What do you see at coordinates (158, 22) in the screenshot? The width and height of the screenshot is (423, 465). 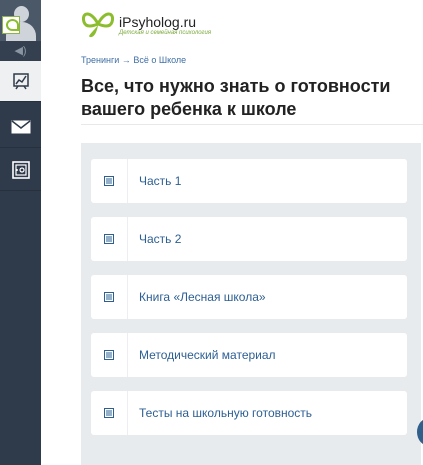 I see `site-name: iPsyholog.ru` at bounding box center [158, 22].